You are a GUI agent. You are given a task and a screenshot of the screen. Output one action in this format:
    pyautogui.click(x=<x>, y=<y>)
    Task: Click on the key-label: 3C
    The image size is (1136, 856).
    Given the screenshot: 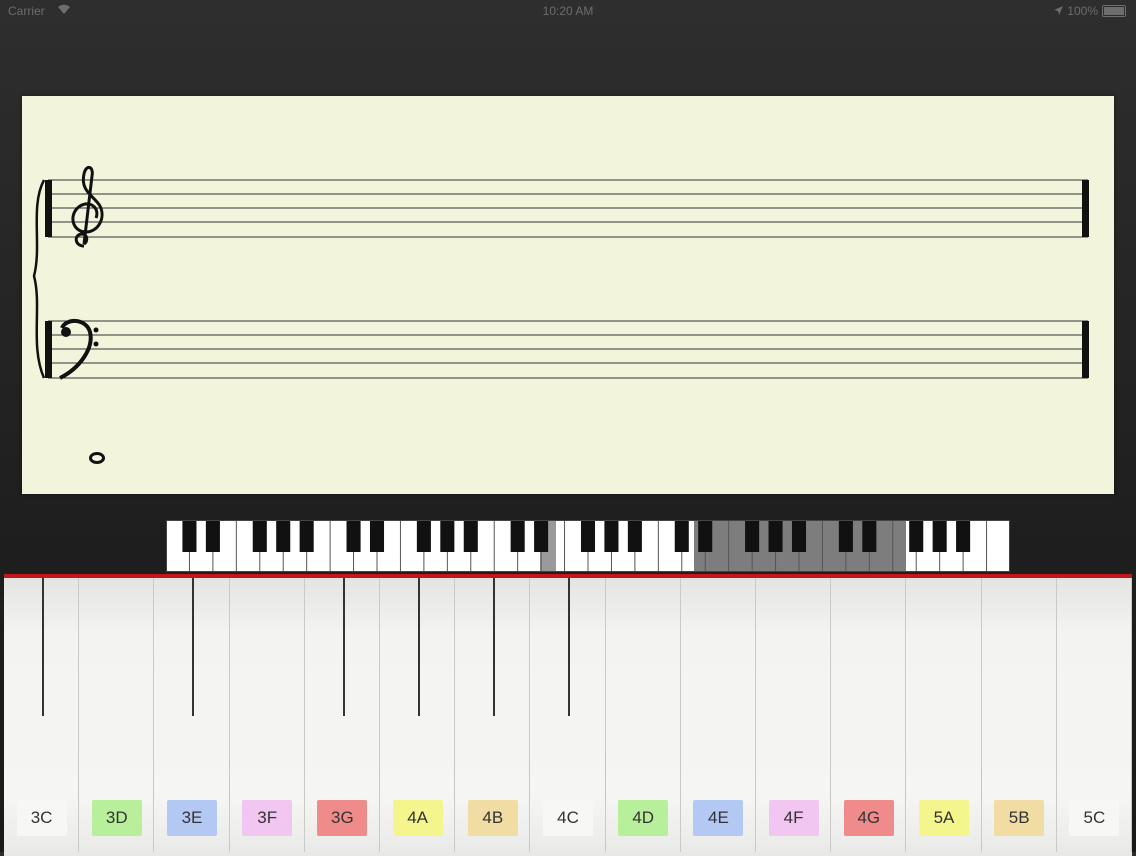 What is the action you would take?
    pyautogui.click(x=41, y=818)
    